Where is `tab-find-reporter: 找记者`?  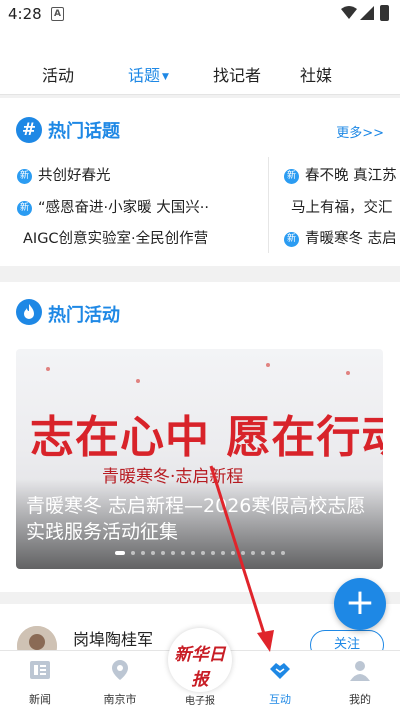 tab-find-reporter: 找记者 is located at coordinates (237, 74).